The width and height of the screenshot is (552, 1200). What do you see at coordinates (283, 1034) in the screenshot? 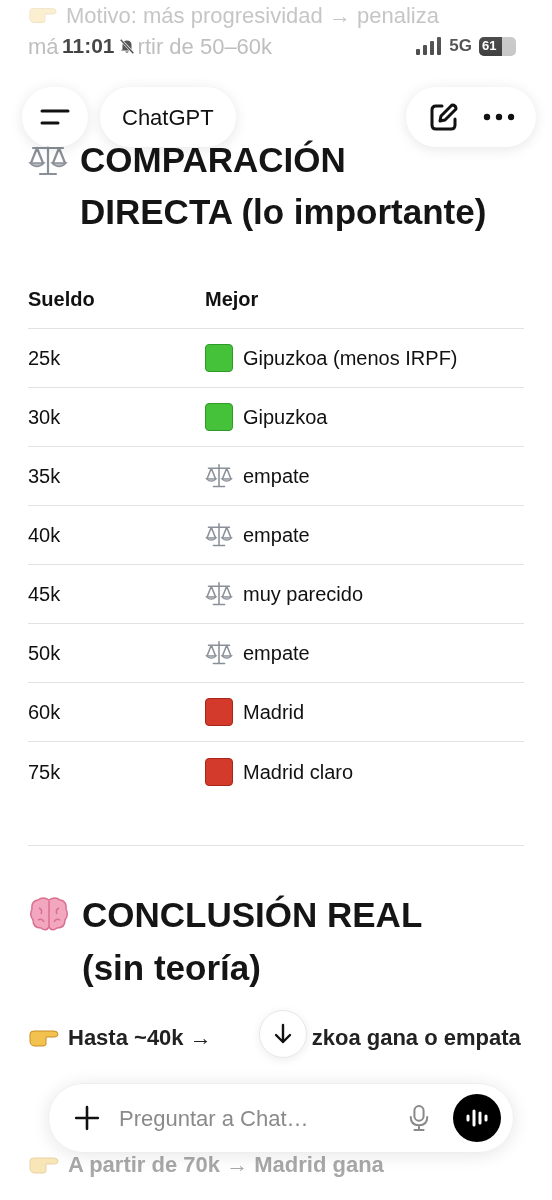
I see `scroll-down-button` at bounding box center [283, 1034].